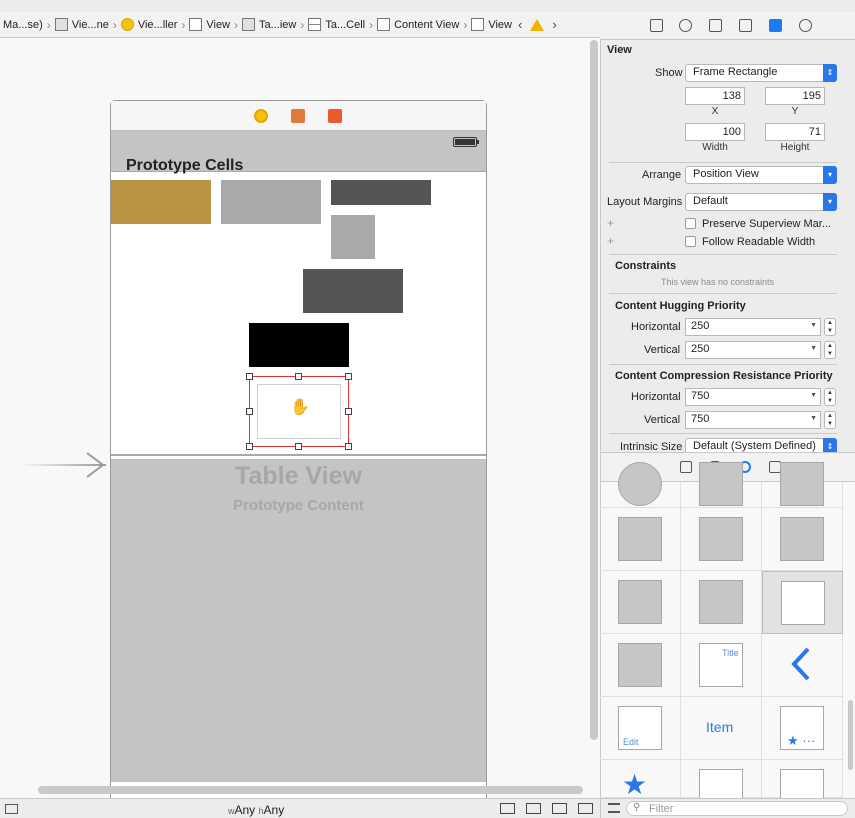 This screenshot has height=818, width=855. What do you see at coordinates (690, 223) in the screenshot?
I see `preserve-superview-margins-checkbox` at bounding box center [690, 223].